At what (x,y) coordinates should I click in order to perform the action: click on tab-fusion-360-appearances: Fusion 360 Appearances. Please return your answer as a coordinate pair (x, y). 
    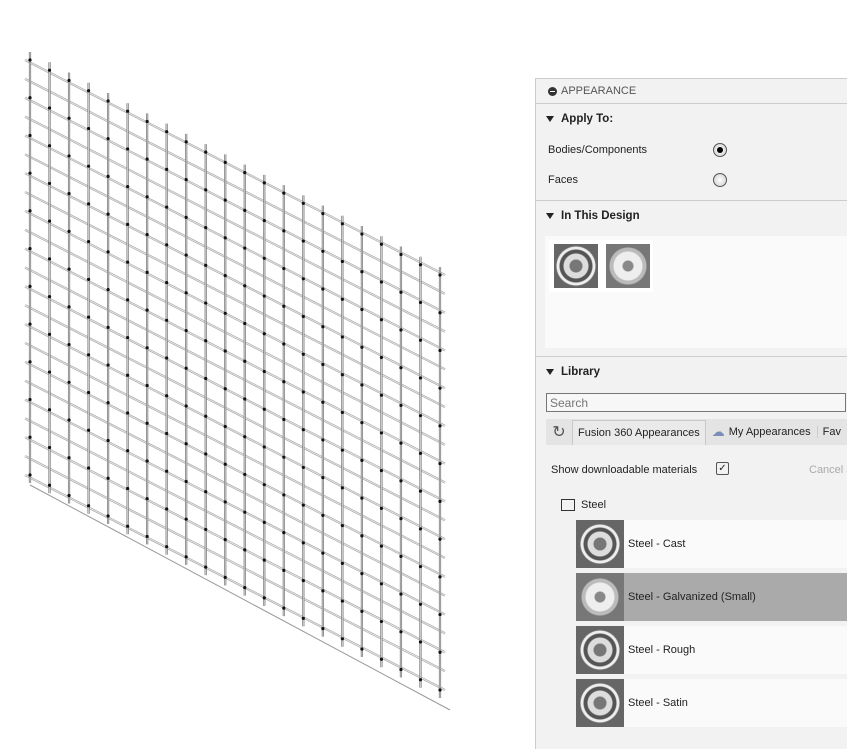
    Looking at the image, I should click on (639, 432).